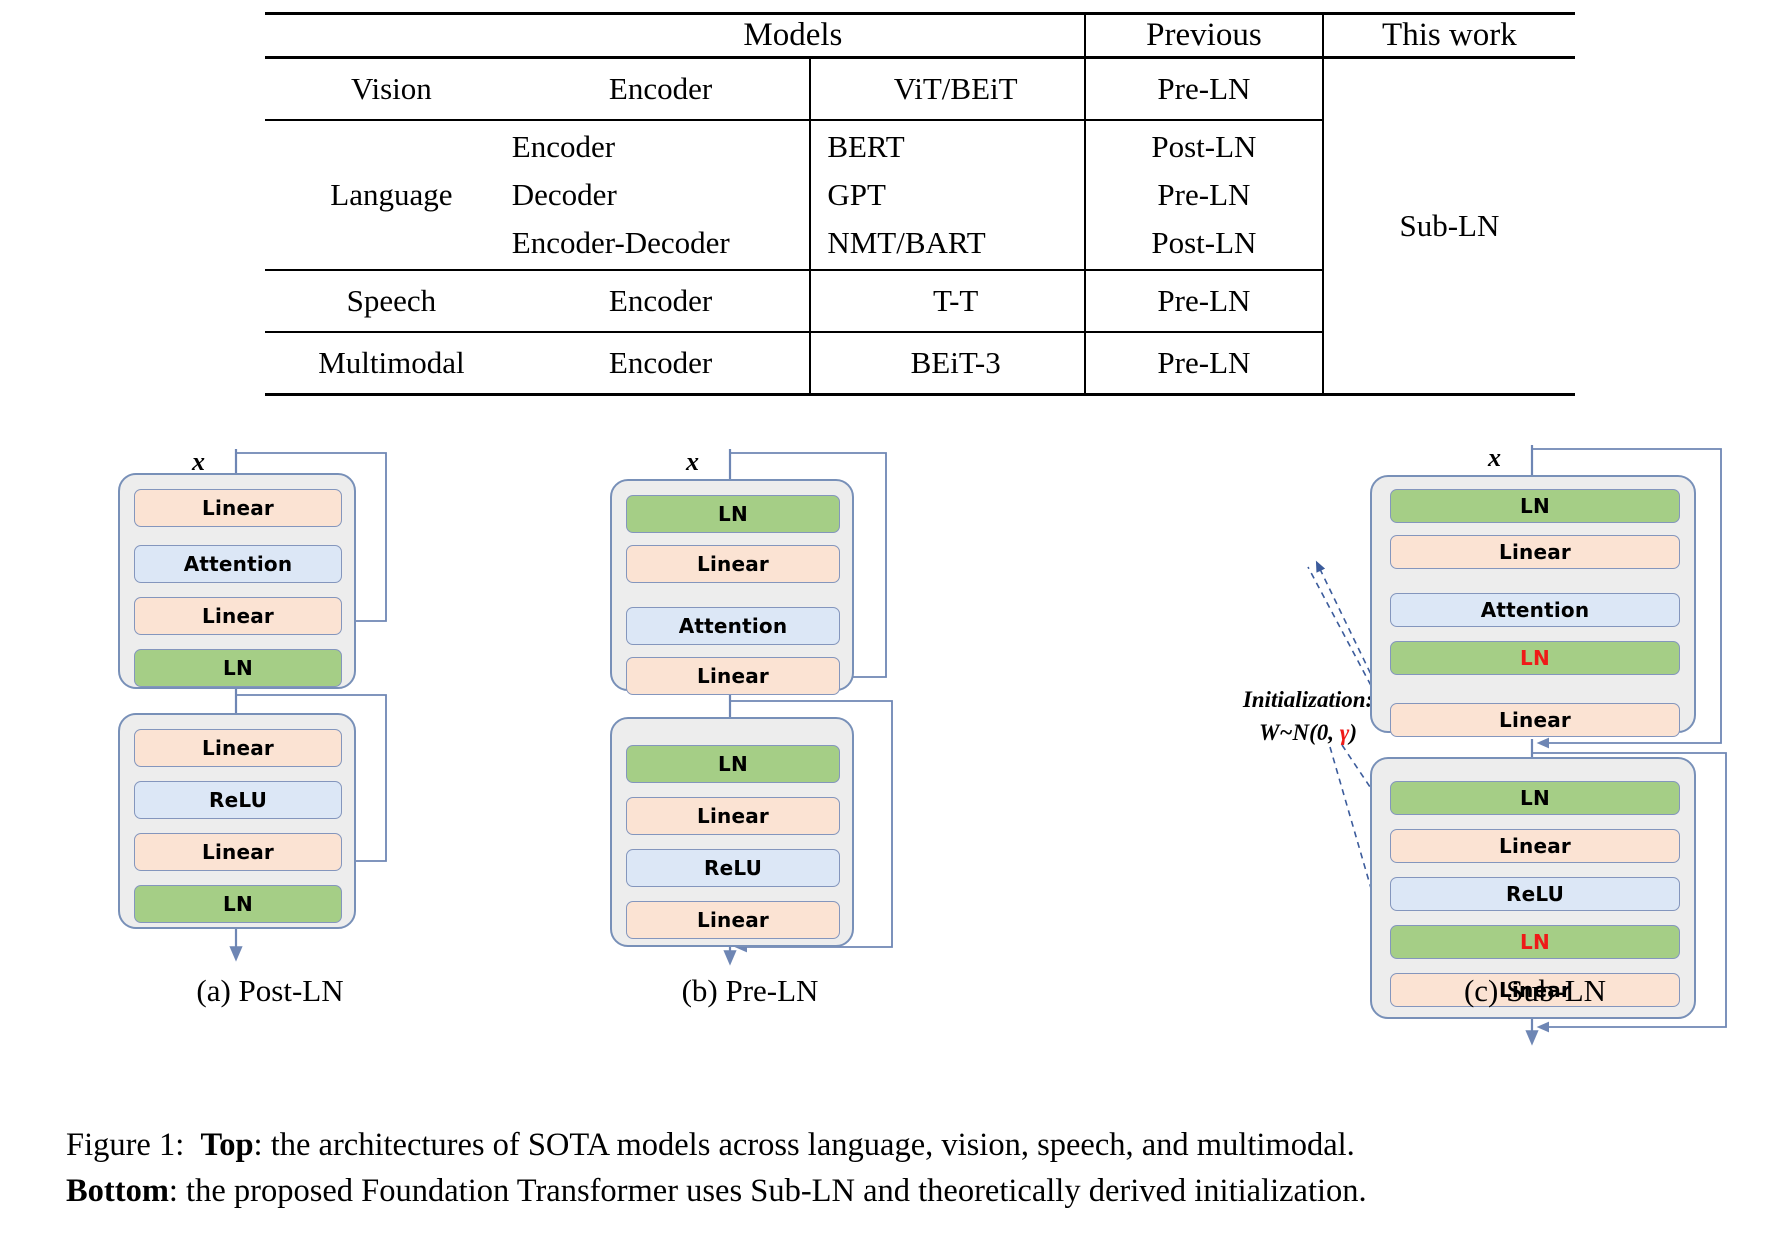 Image resolution: width=1780 pixels, height=1236 pixels. Describe the element at coordinates (238, 748) in the screenshot. I see `node-linear-a3: Linear` at that location.